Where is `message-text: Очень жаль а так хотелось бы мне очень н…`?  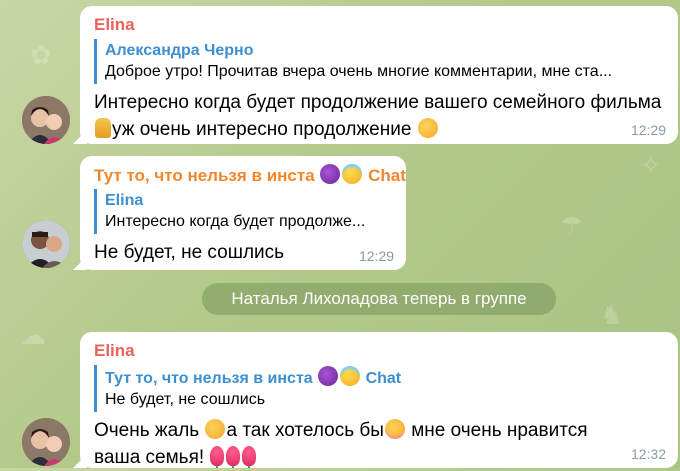
message-text: Очень жаль а так хотелось бы мне очень н… is located at coordinates (341, 443).